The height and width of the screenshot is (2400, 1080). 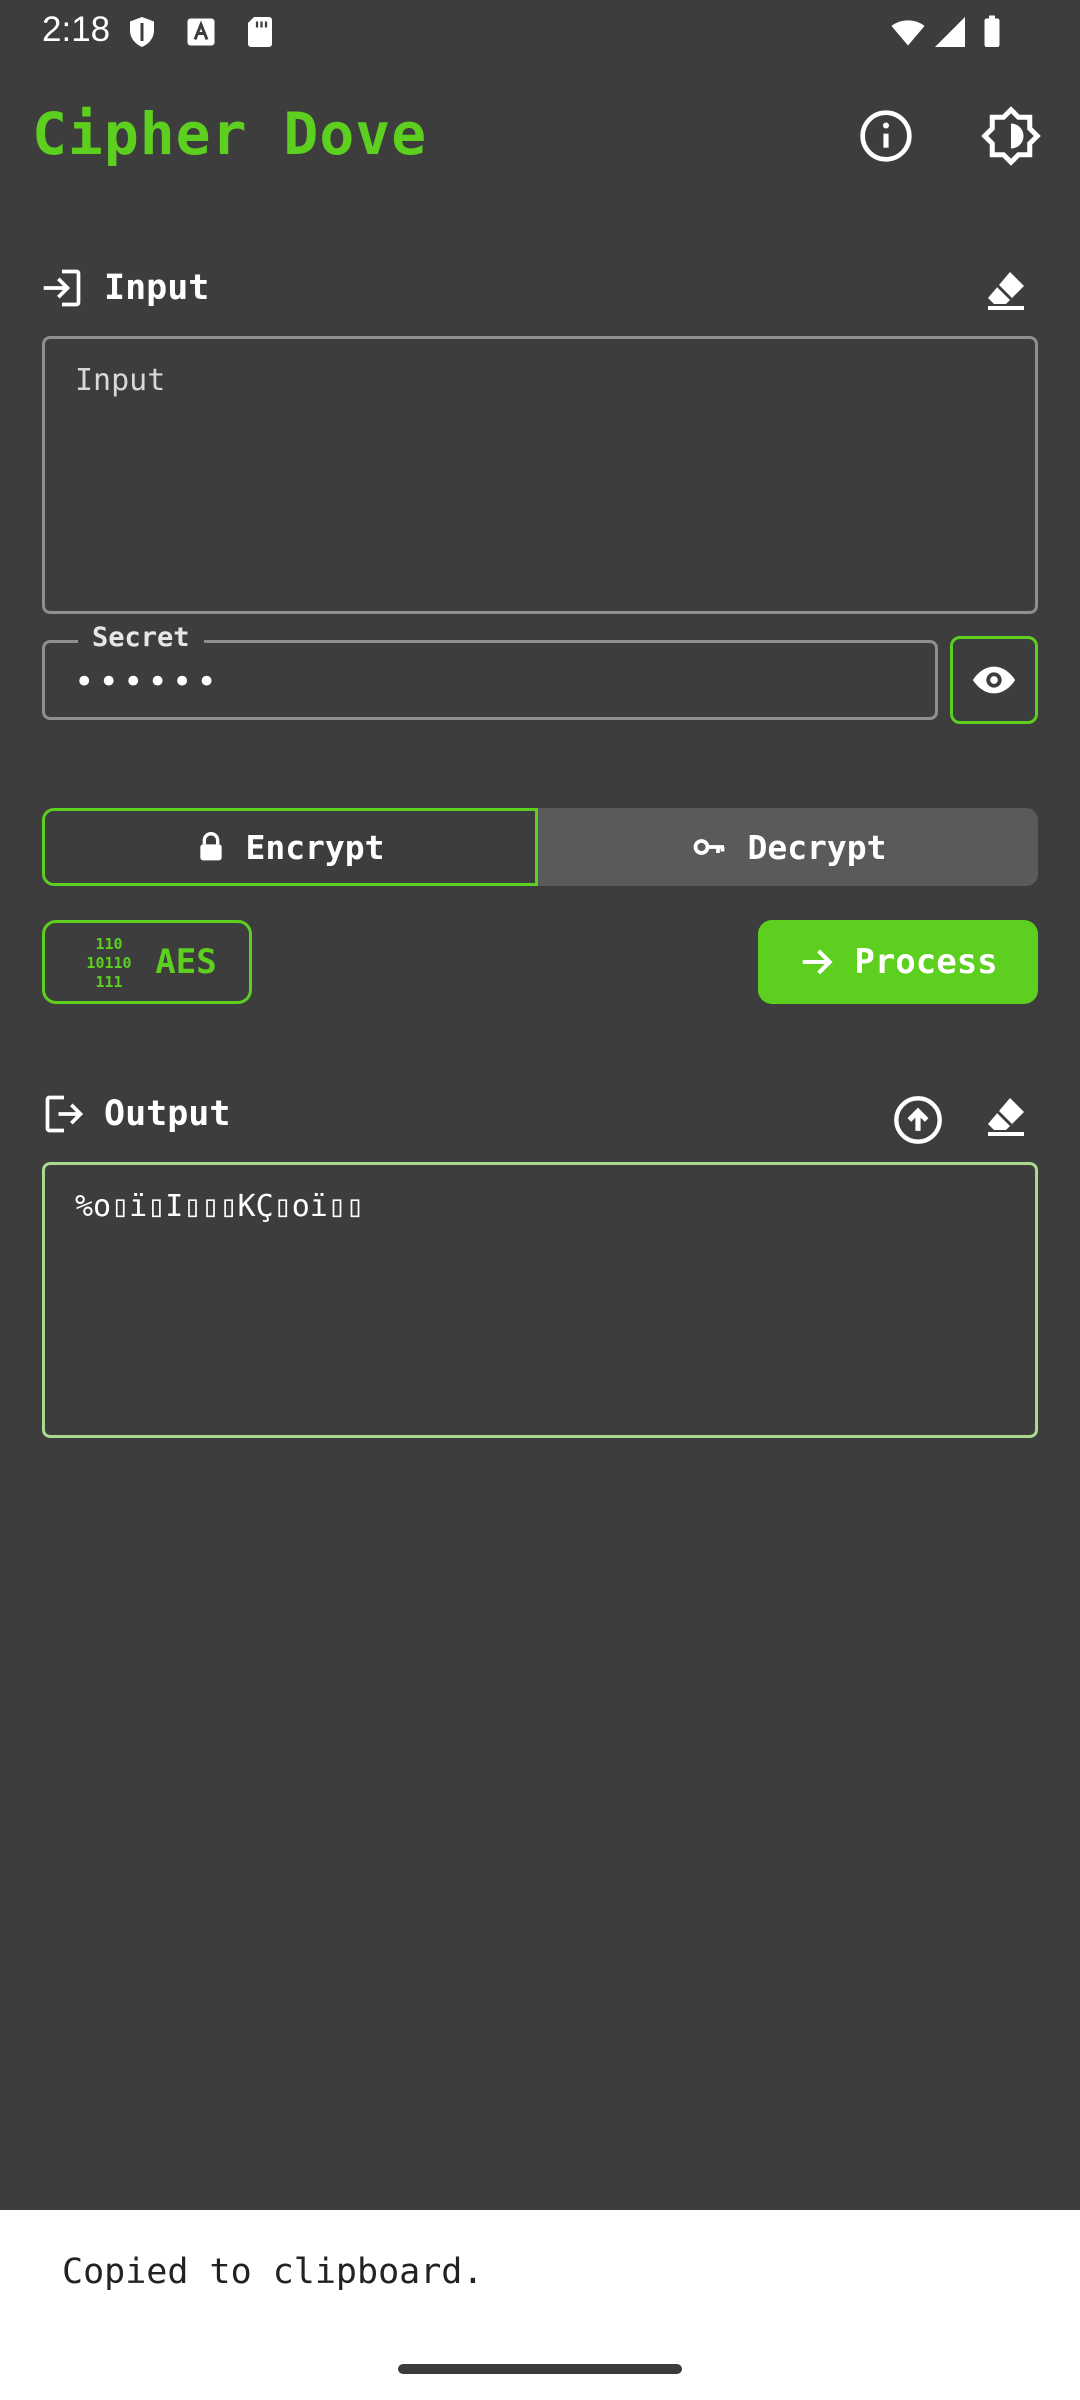 What do you see at coordinates (540, 475) in the screenshot?
I see `input-field: Input` at bounding box center [540, 475].